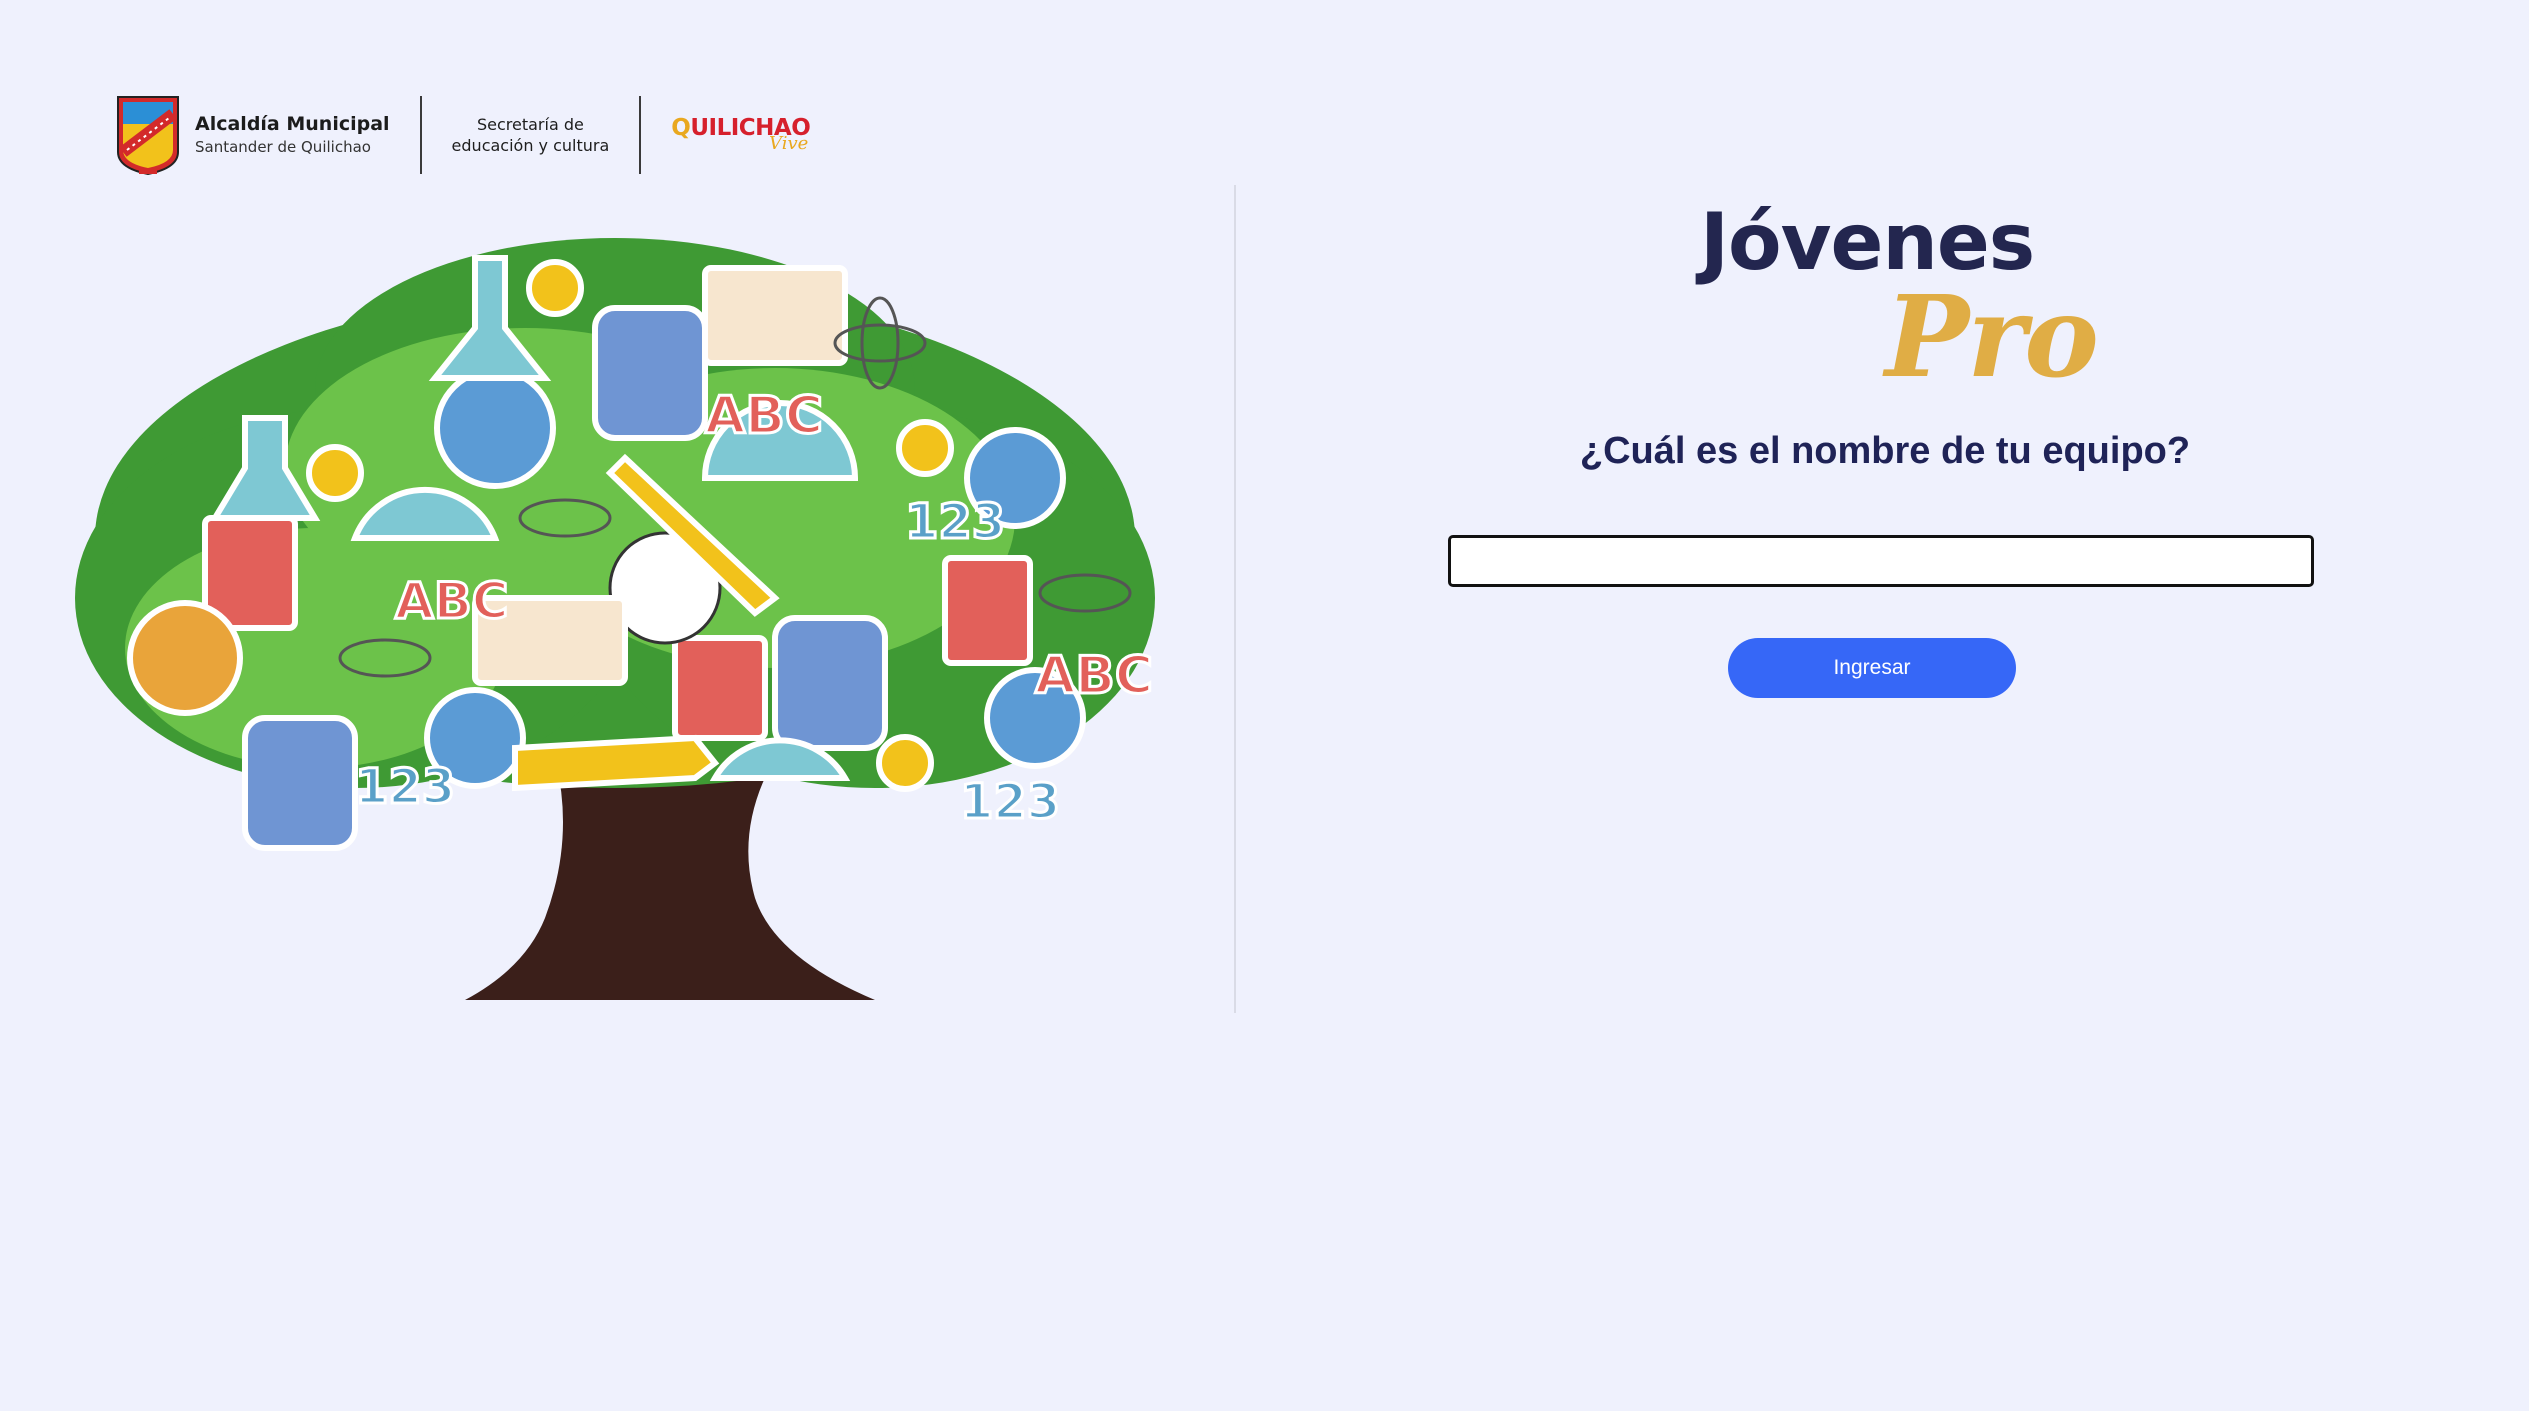  I want to click on secretaria-line1: Secretaría de, so click(530, 124).